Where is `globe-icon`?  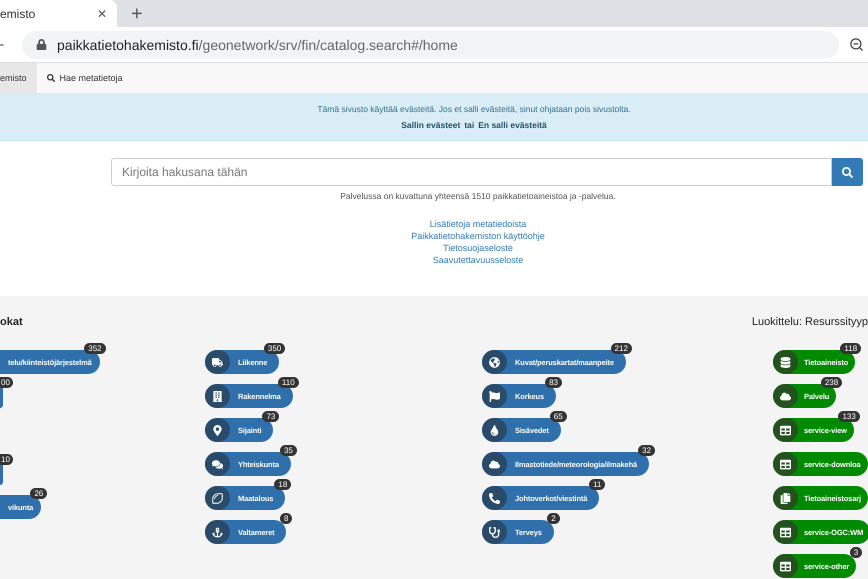 globe-icon is located at coordinates (494, 362).